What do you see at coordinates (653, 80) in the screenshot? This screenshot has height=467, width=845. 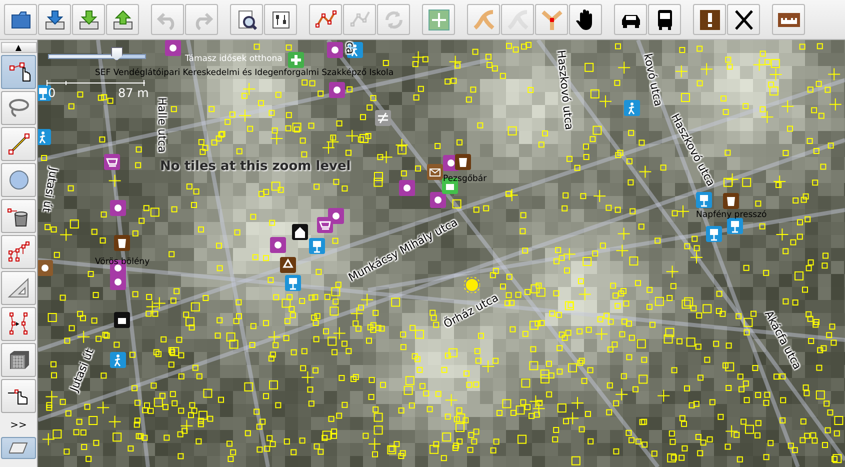 I see `street-name: kovó utca` at bounding box center [653, 80].